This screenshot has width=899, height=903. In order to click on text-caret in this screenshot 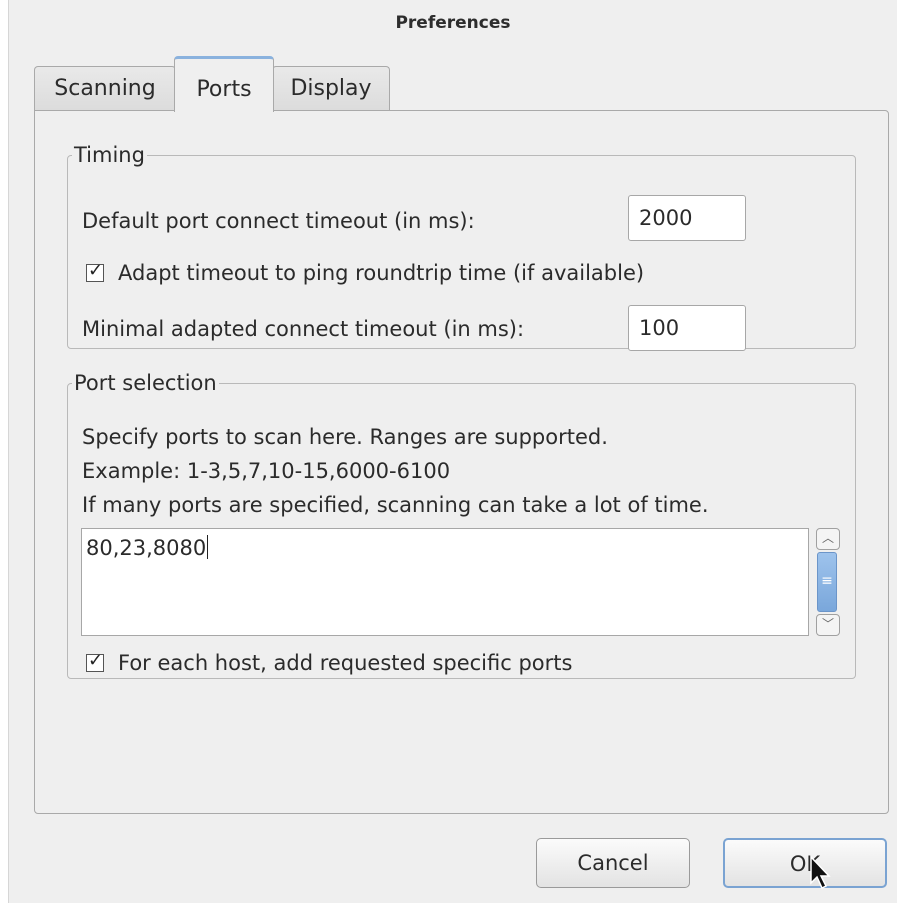, I will do `click(208, 547)`.